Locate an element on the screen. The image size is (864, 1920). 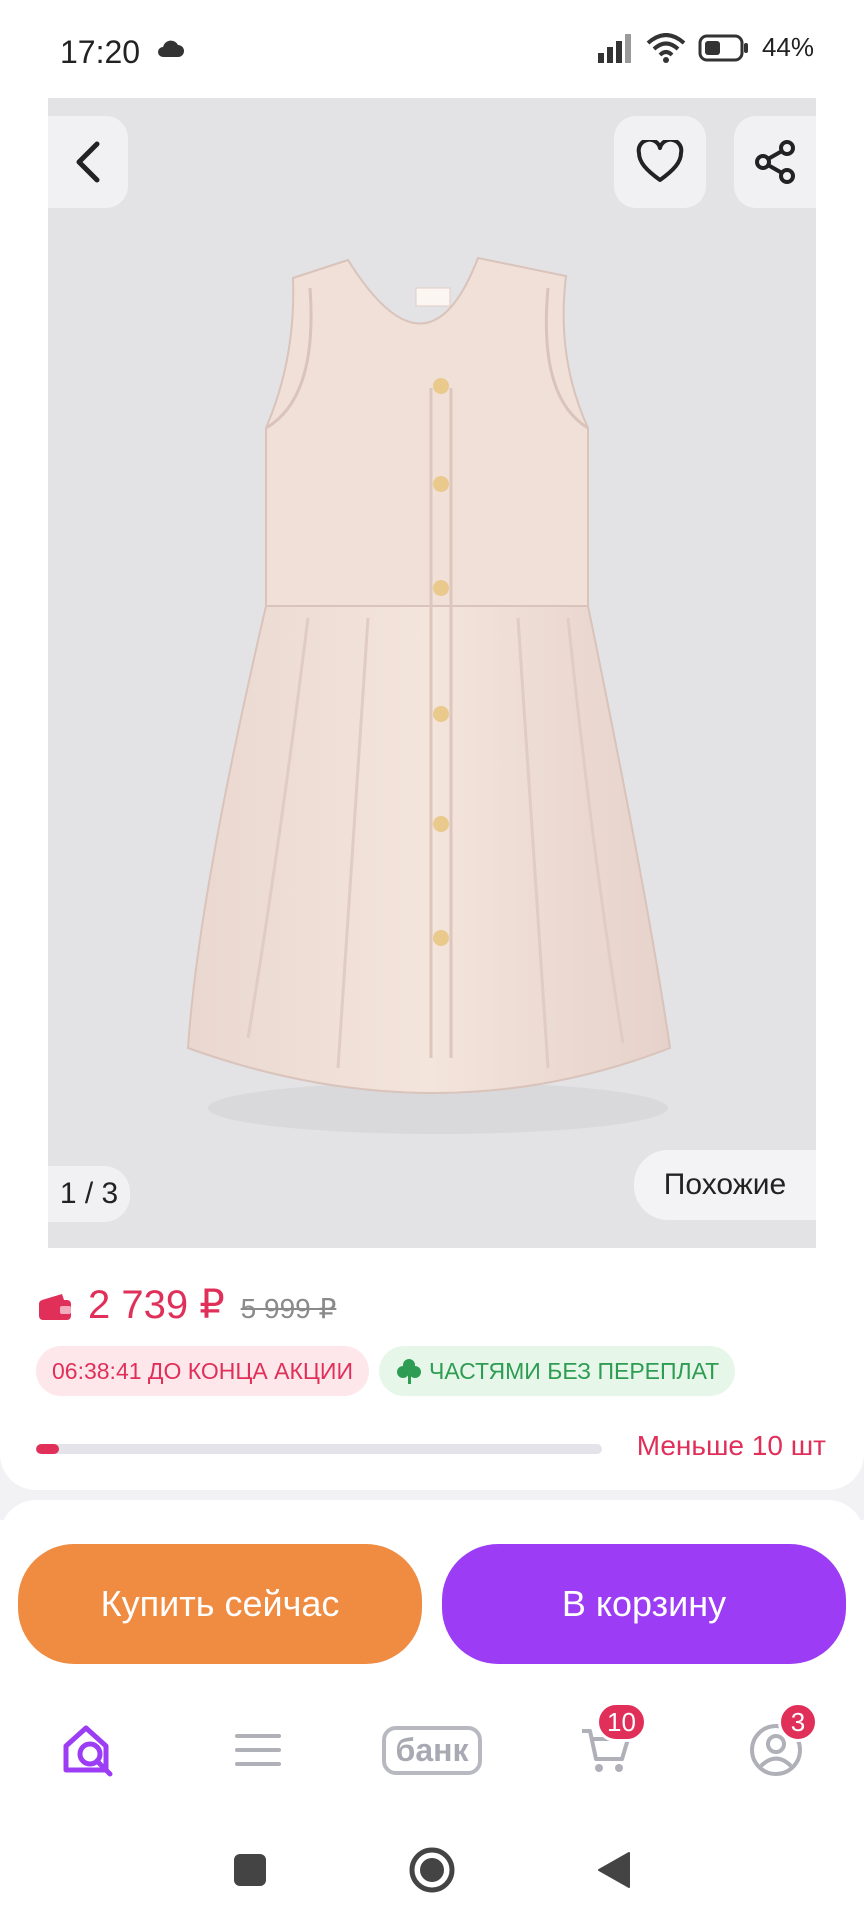
system-nav is located at coordinates (432, 1870).